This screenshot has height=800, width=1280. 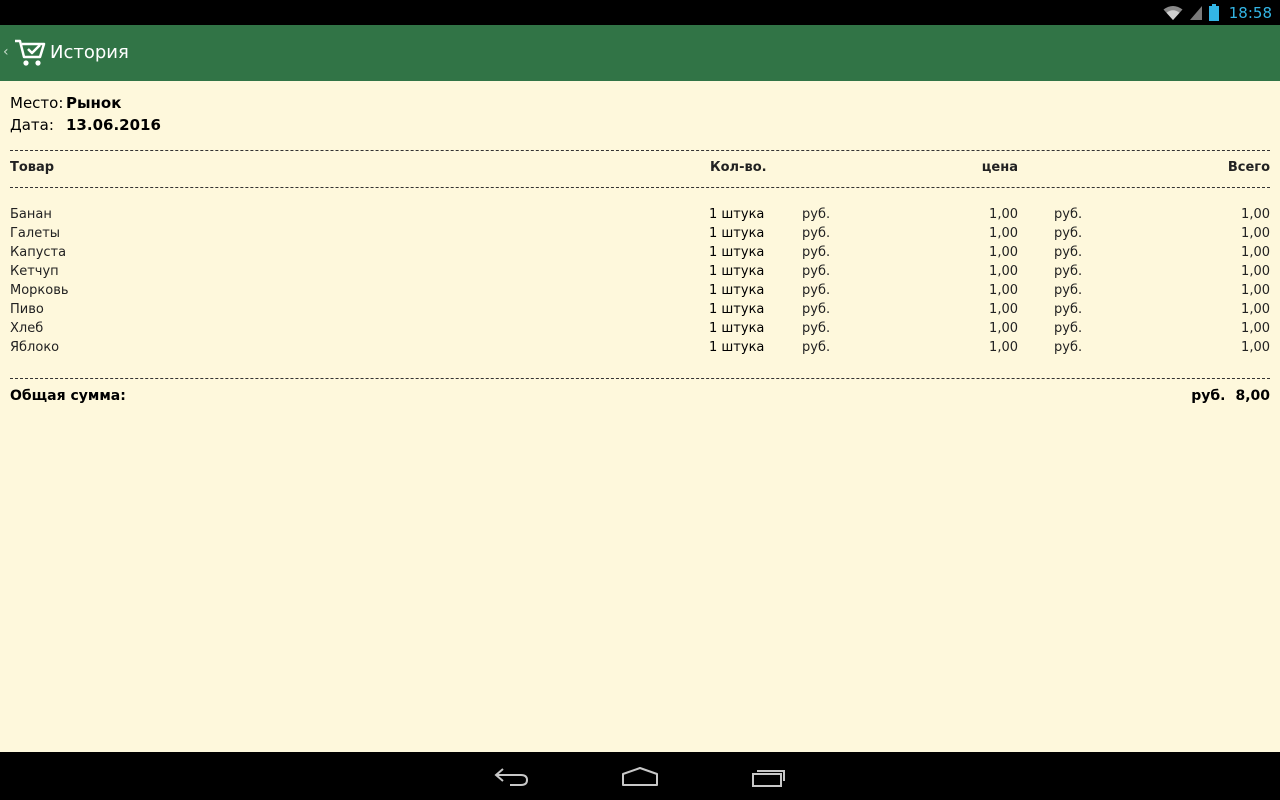 I want to click on item-name: Пиво, so click(x=27, y=309).